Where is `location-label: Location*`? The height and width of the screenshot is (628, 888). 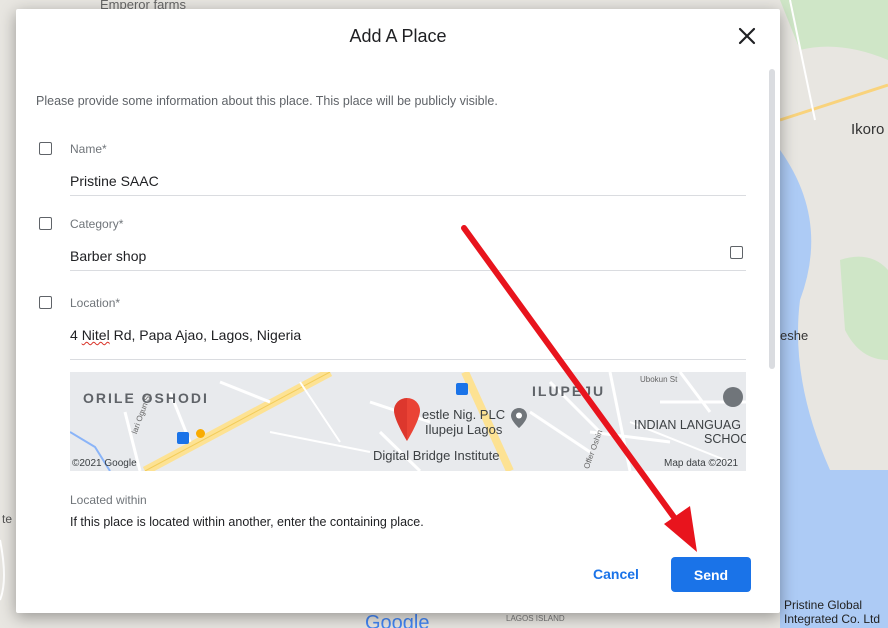
location-label: Location* is located at coordinates (95, 303).